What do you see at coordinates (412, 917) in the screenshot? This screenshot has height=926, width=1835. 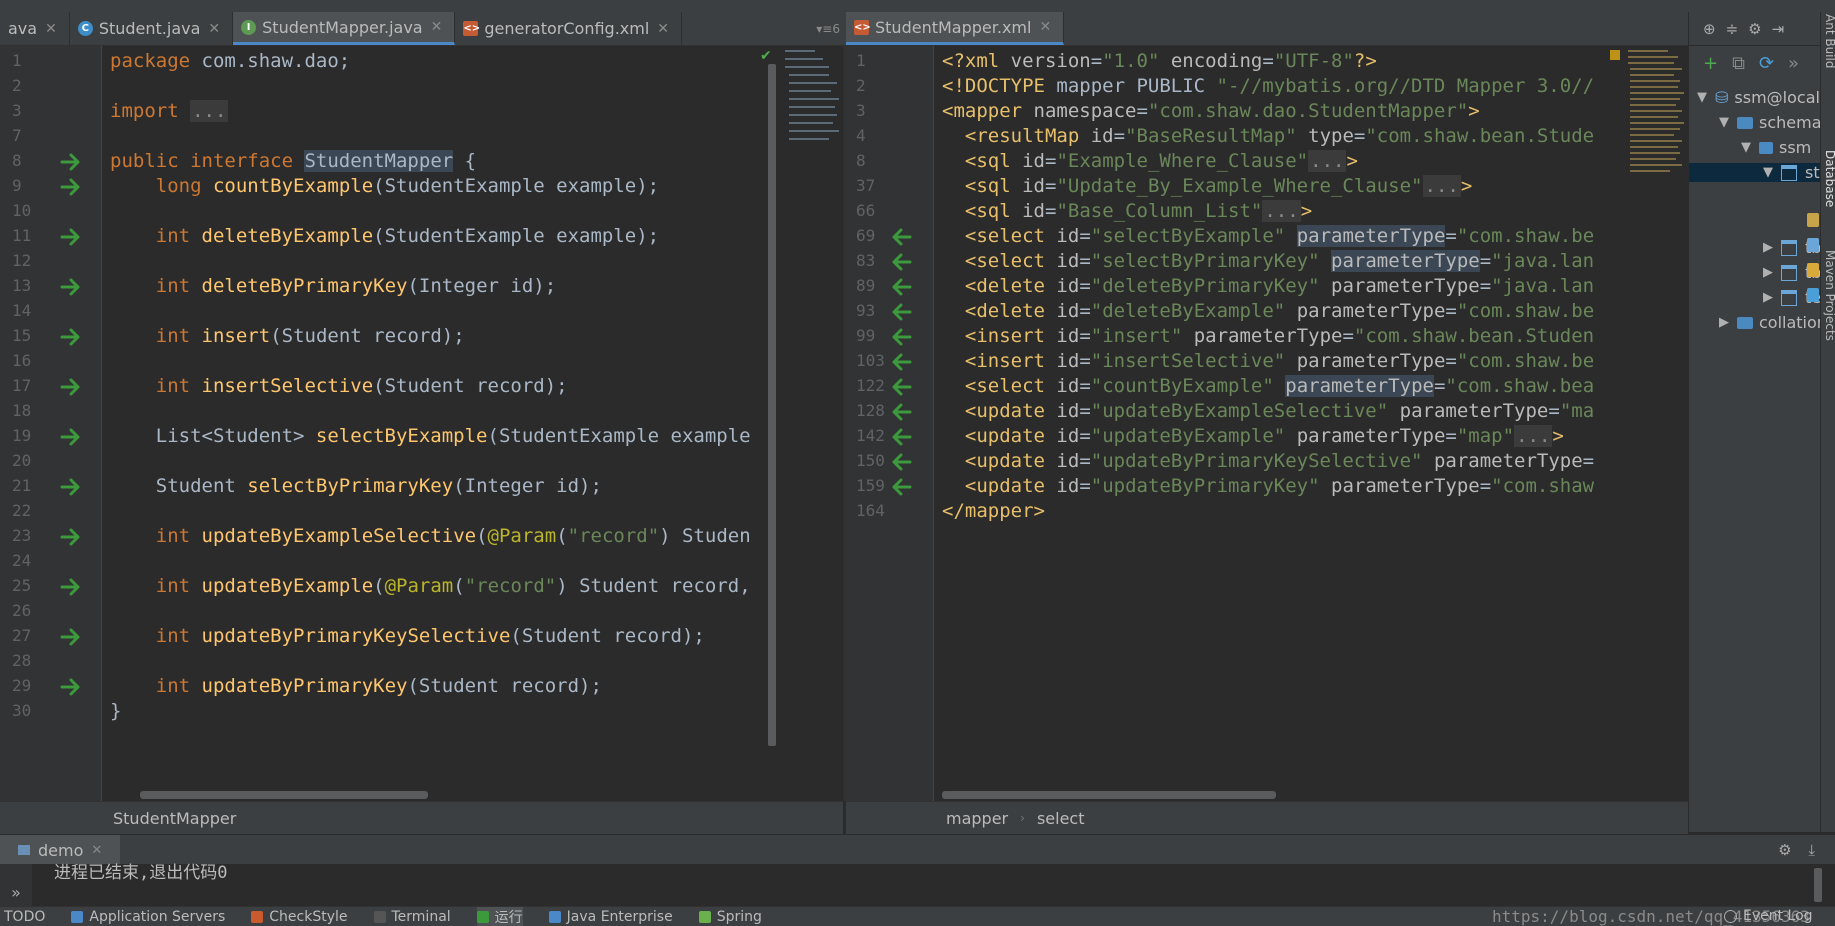 I see `tool-window-button: Terminal` at bounding box center [412, 917].